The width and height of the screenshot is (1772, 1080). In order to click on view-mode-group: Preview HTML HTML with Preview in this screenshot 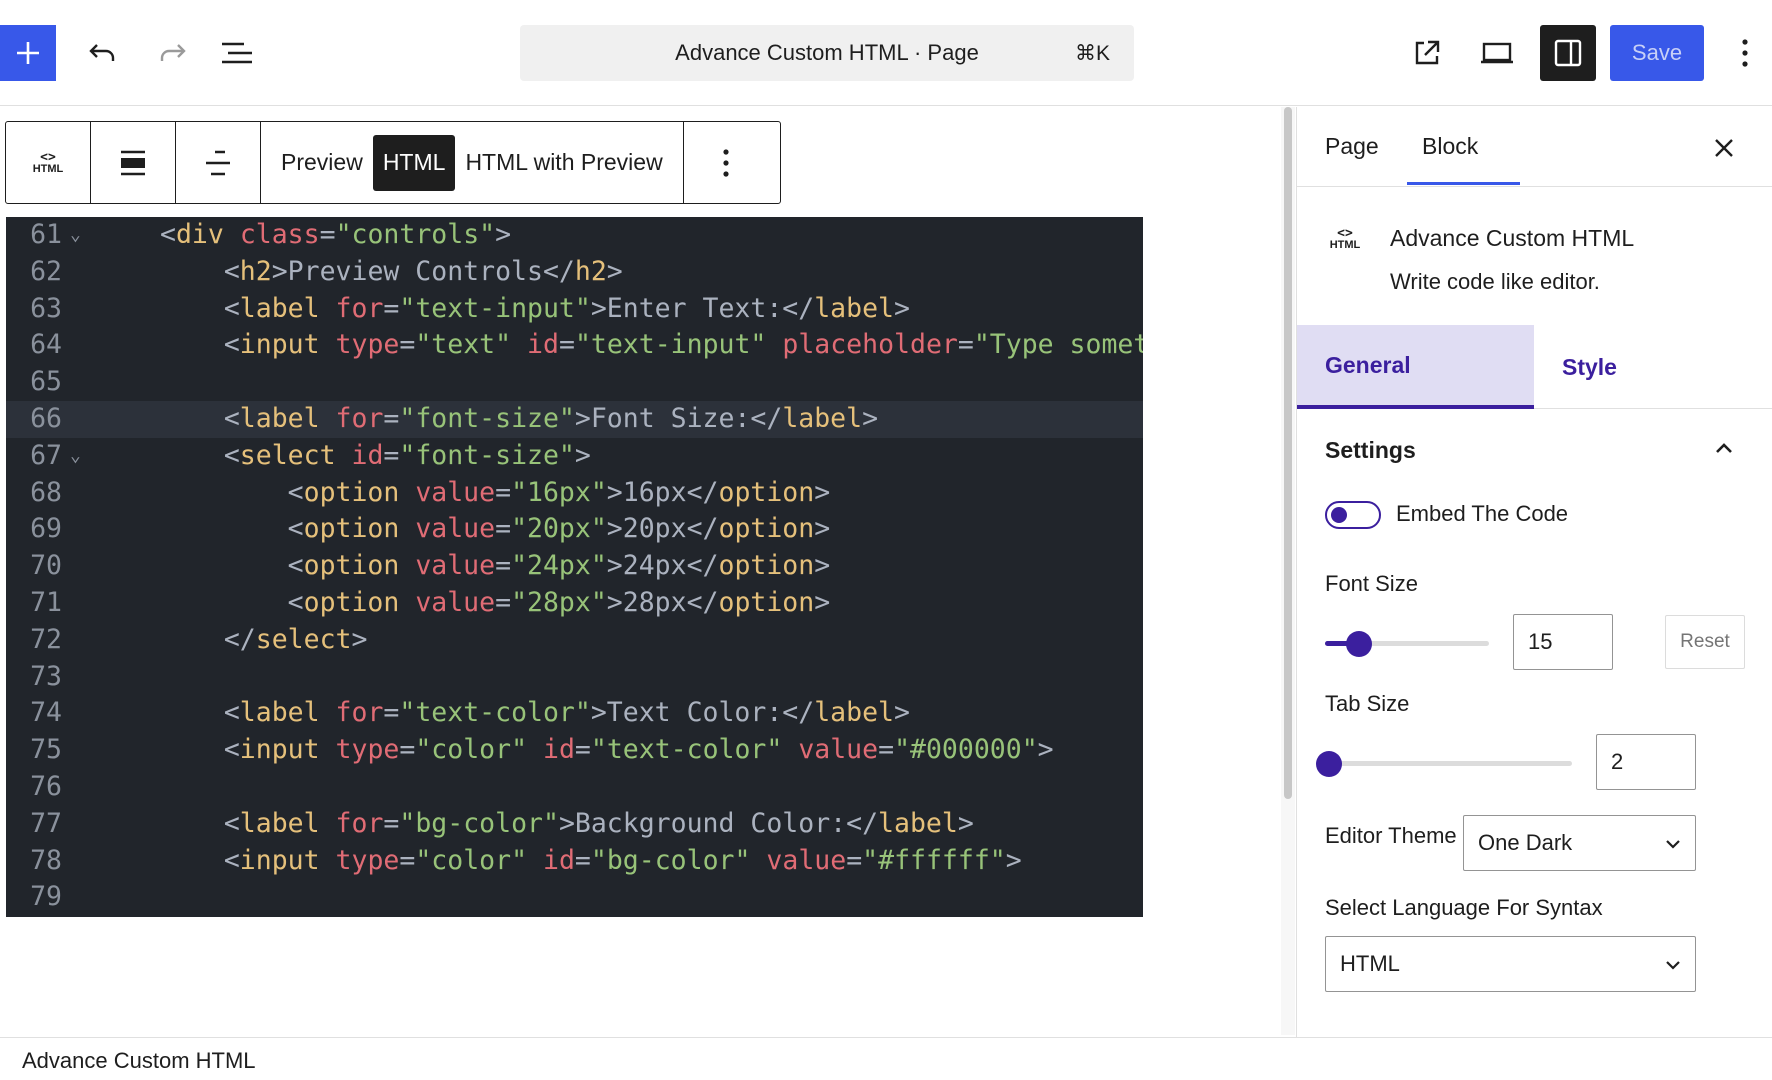, I will do `click(472, 162)`.